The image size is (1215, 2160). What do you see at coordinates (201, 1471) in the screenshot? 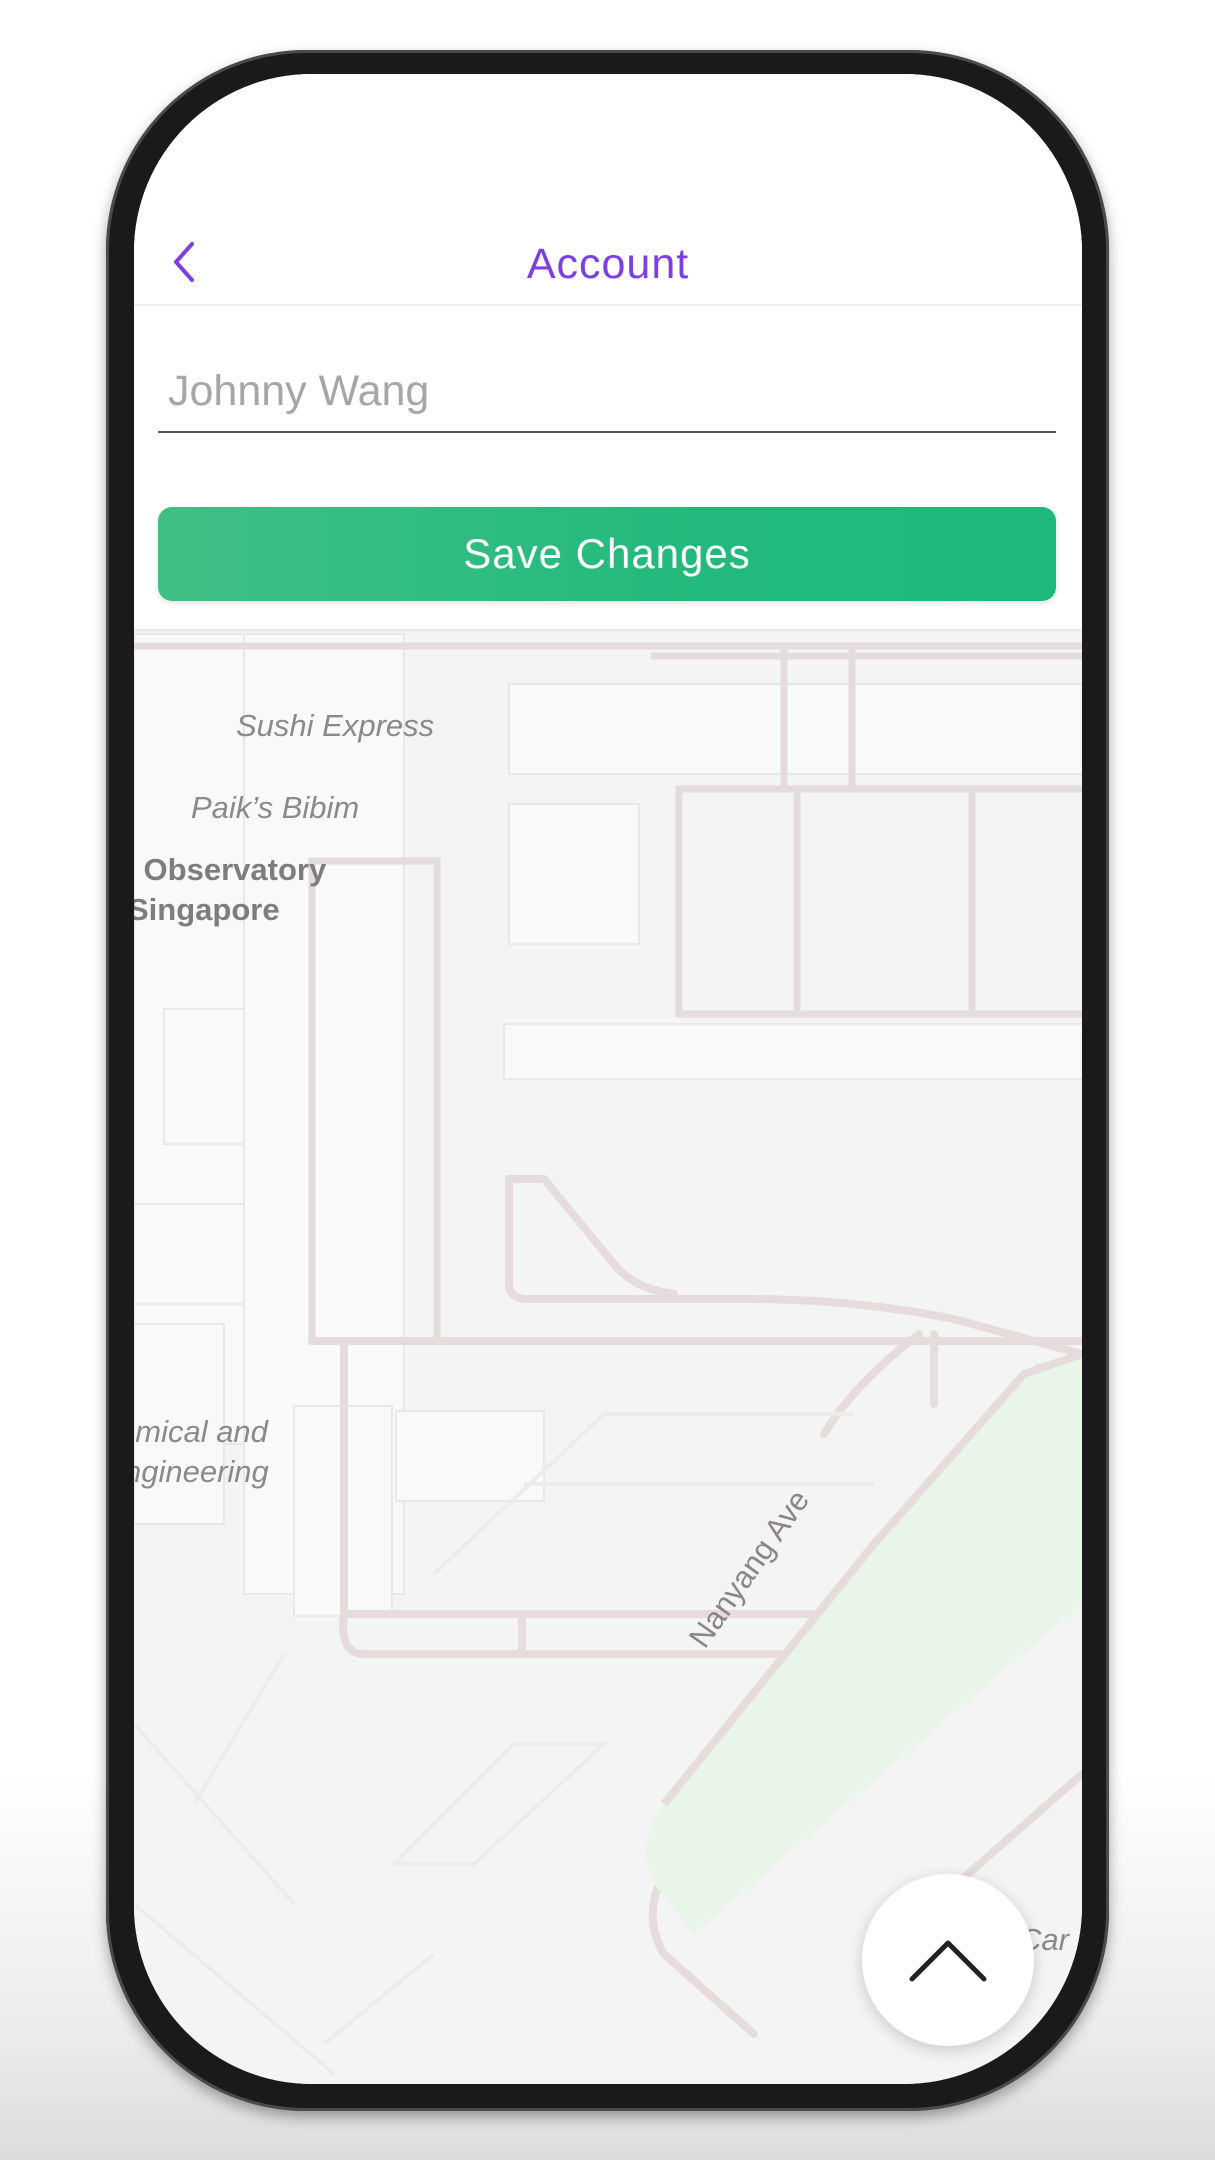
I see `map-label-chemical-line2: ngineering` at bounding box center [201, 1471].